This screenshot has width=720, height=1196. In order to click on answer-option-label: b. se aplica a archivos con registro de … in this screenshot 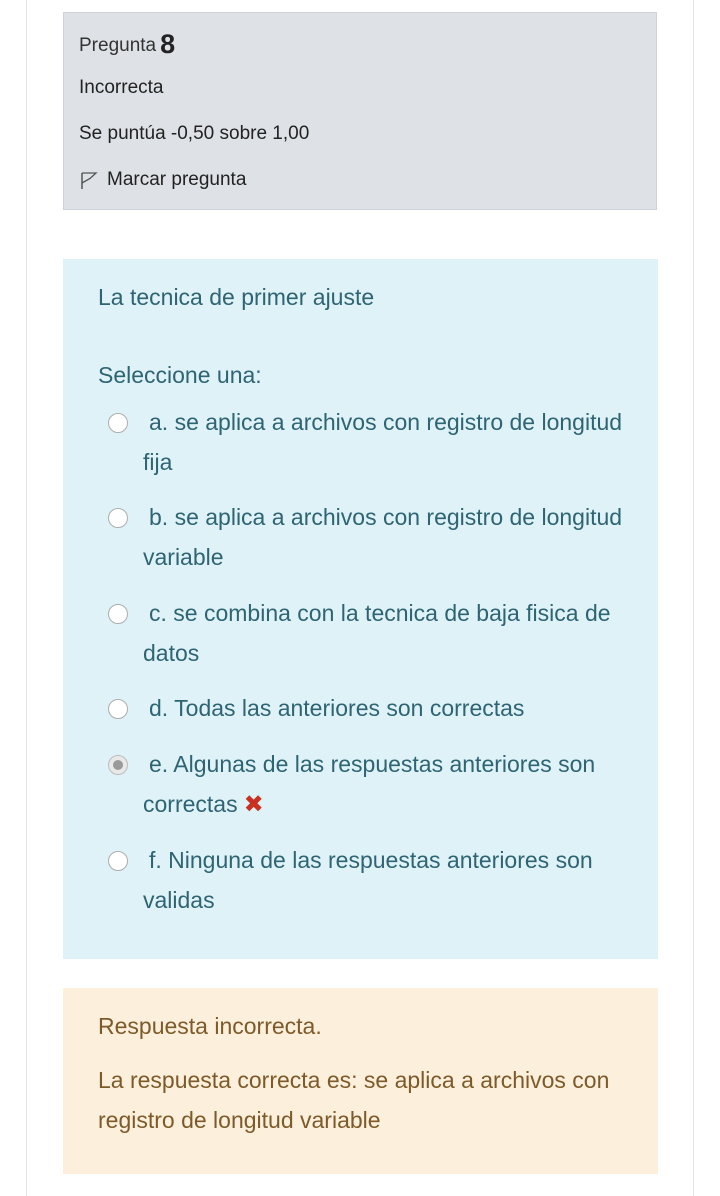, I will do `click(383, 537)`.